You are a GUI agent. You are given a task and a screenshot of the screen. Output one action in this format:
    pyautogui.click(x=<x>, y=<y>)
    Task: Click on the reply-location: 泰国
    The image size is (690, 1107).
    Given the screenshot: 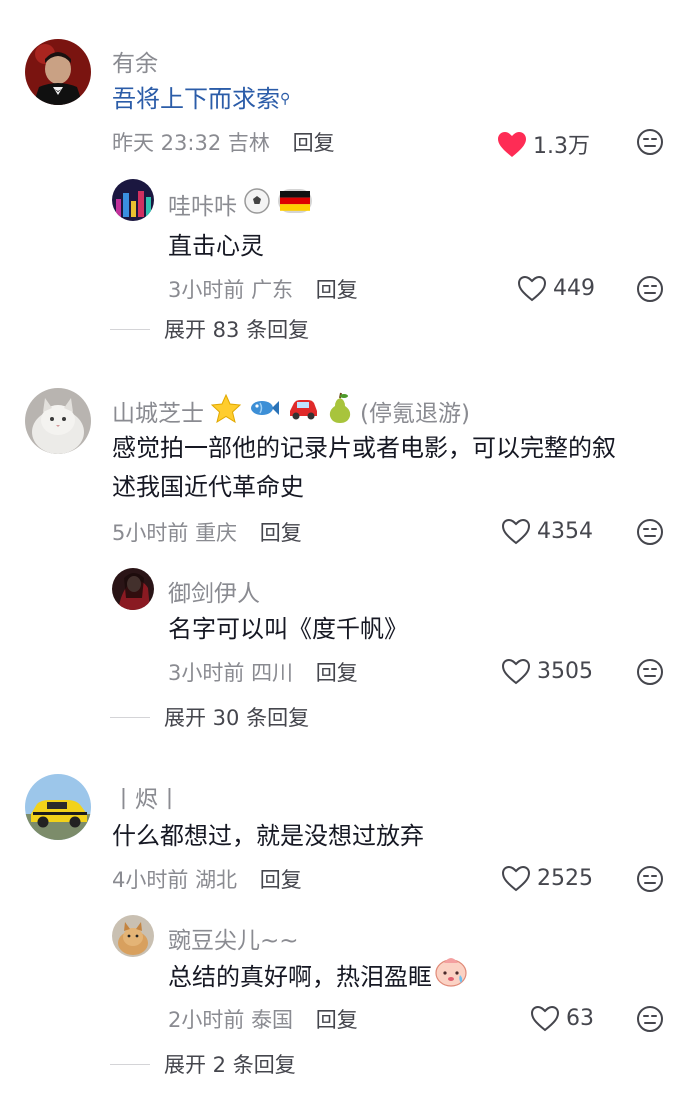 What is the action you would take?
    pyautogui.click(x=272, y=1020)
    